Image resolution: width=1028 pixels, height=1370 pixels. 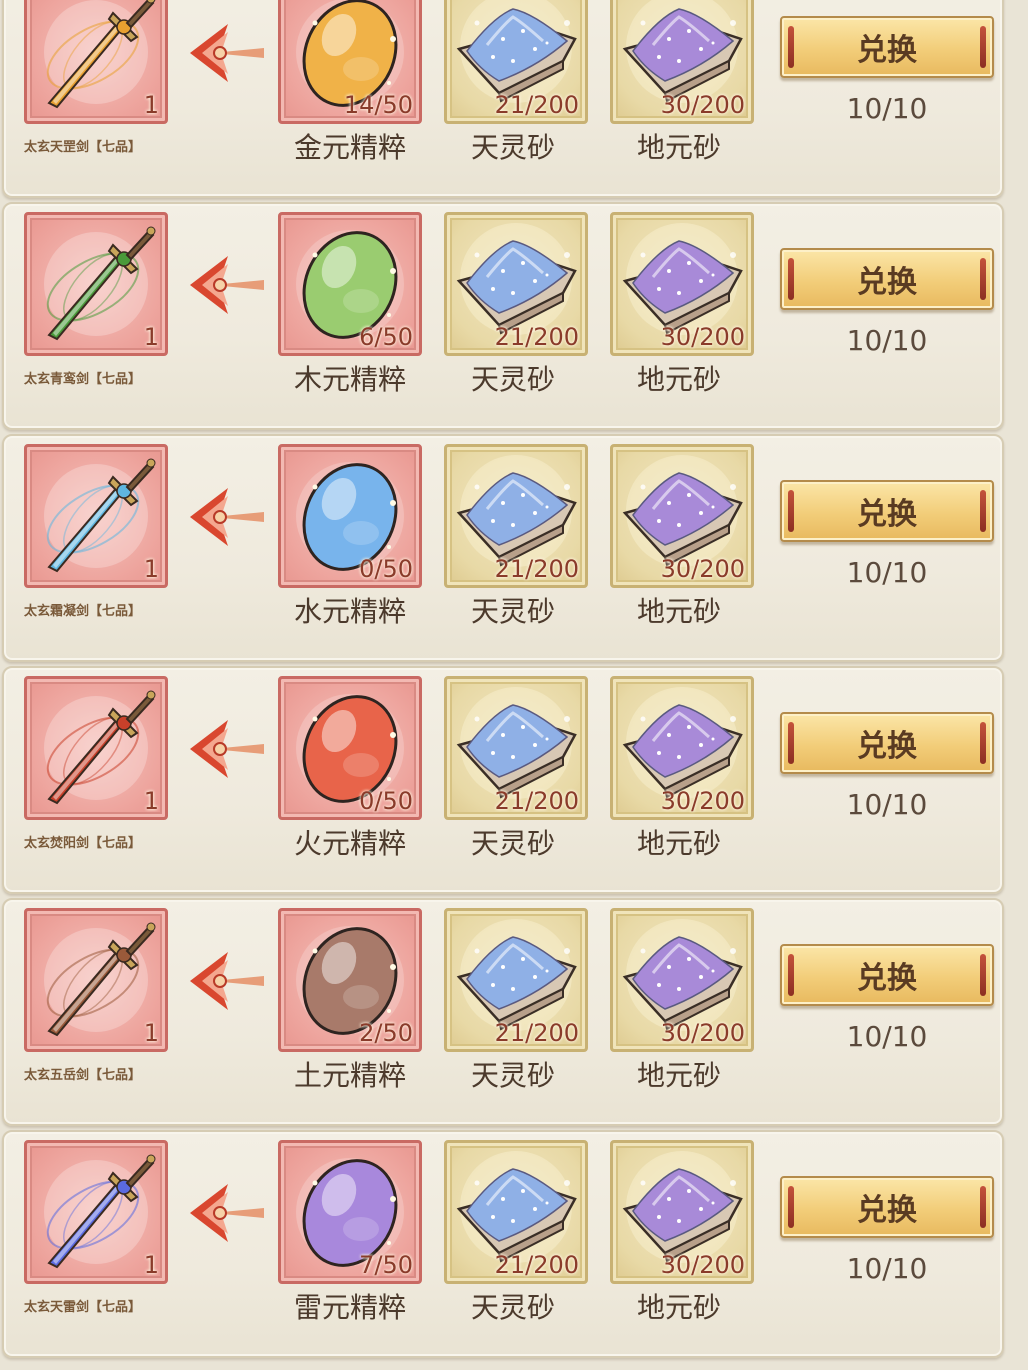 I want to click on essence-material-slot: 6/50, so click(x=350, y=284).